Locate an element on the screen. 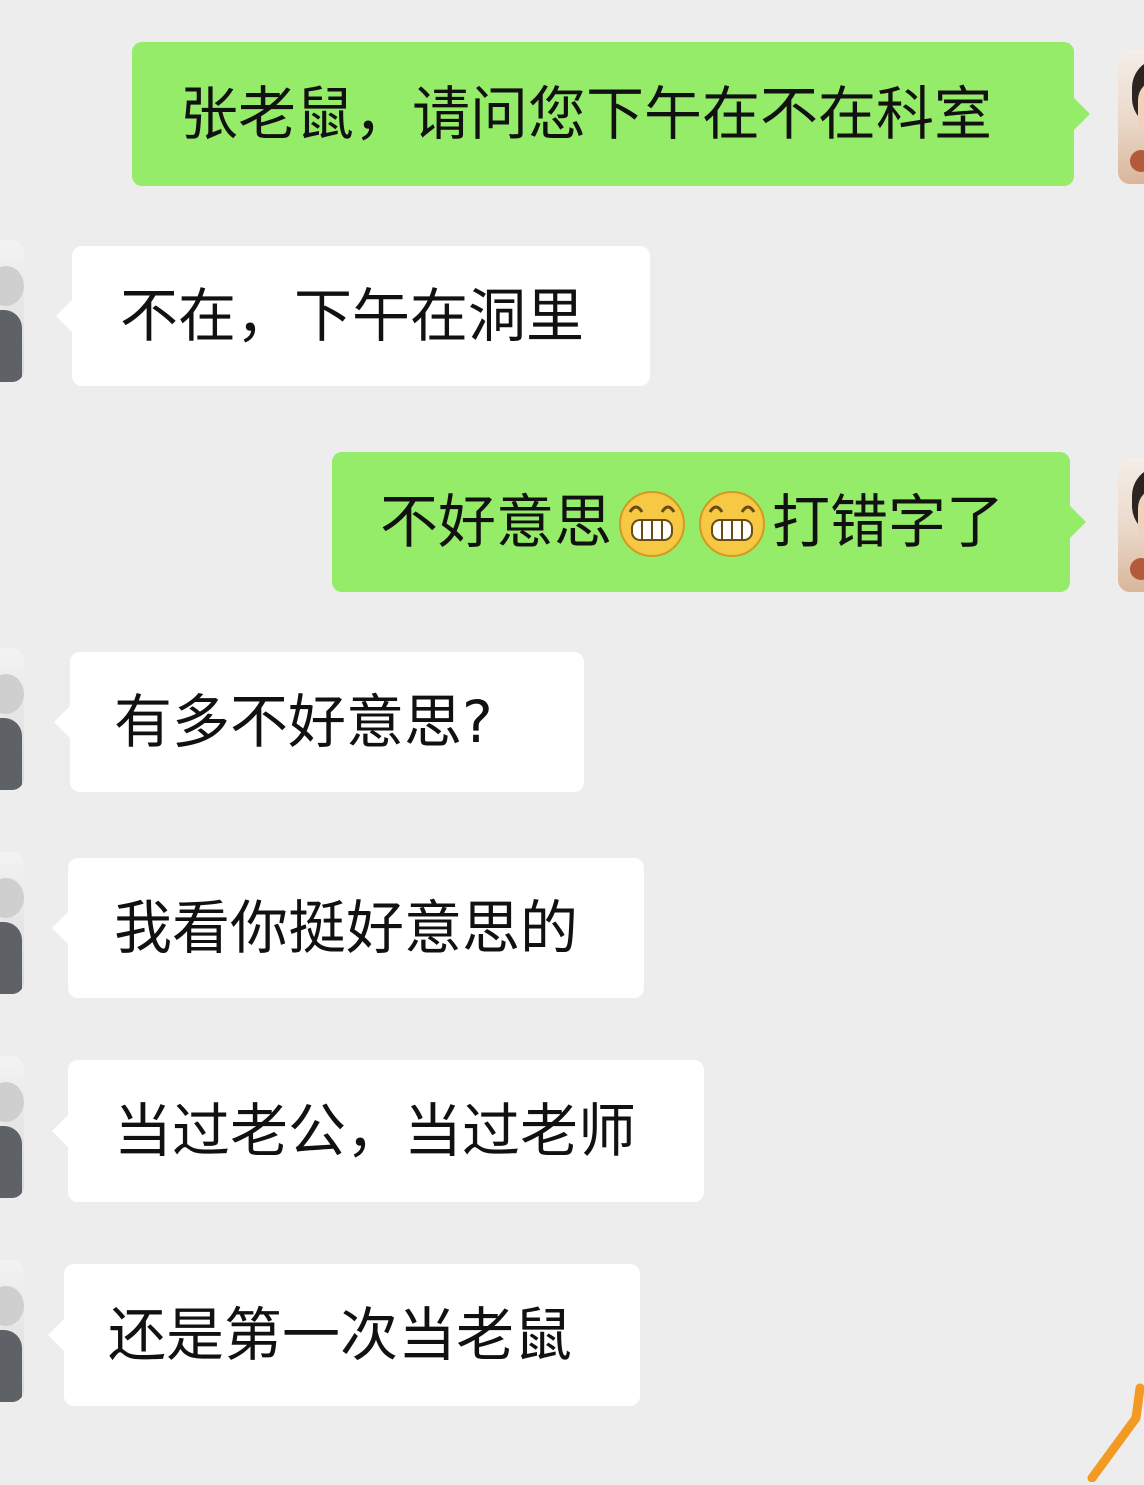 This screenshot has height=1485, width=1144. message-text: 还是第一次当老鼠 is located at coordinates (340, 1335).